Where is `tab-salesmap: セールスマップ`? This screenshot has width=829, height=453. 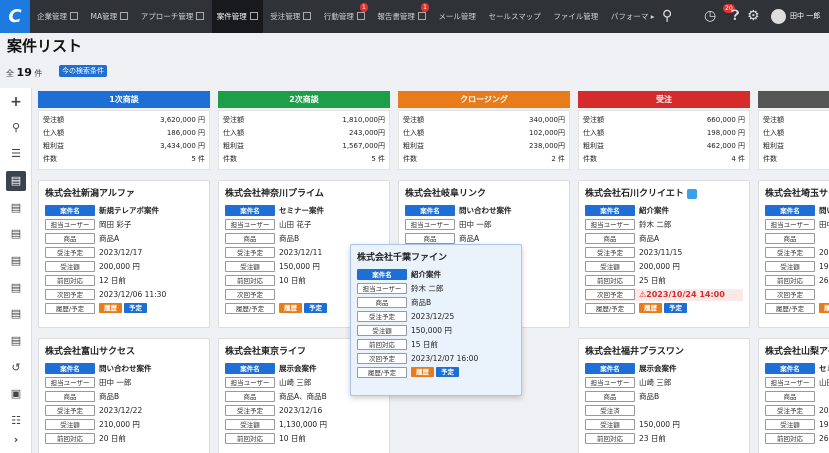 tab-salesmap: セールスマップ is located at coordinates (514, 16).